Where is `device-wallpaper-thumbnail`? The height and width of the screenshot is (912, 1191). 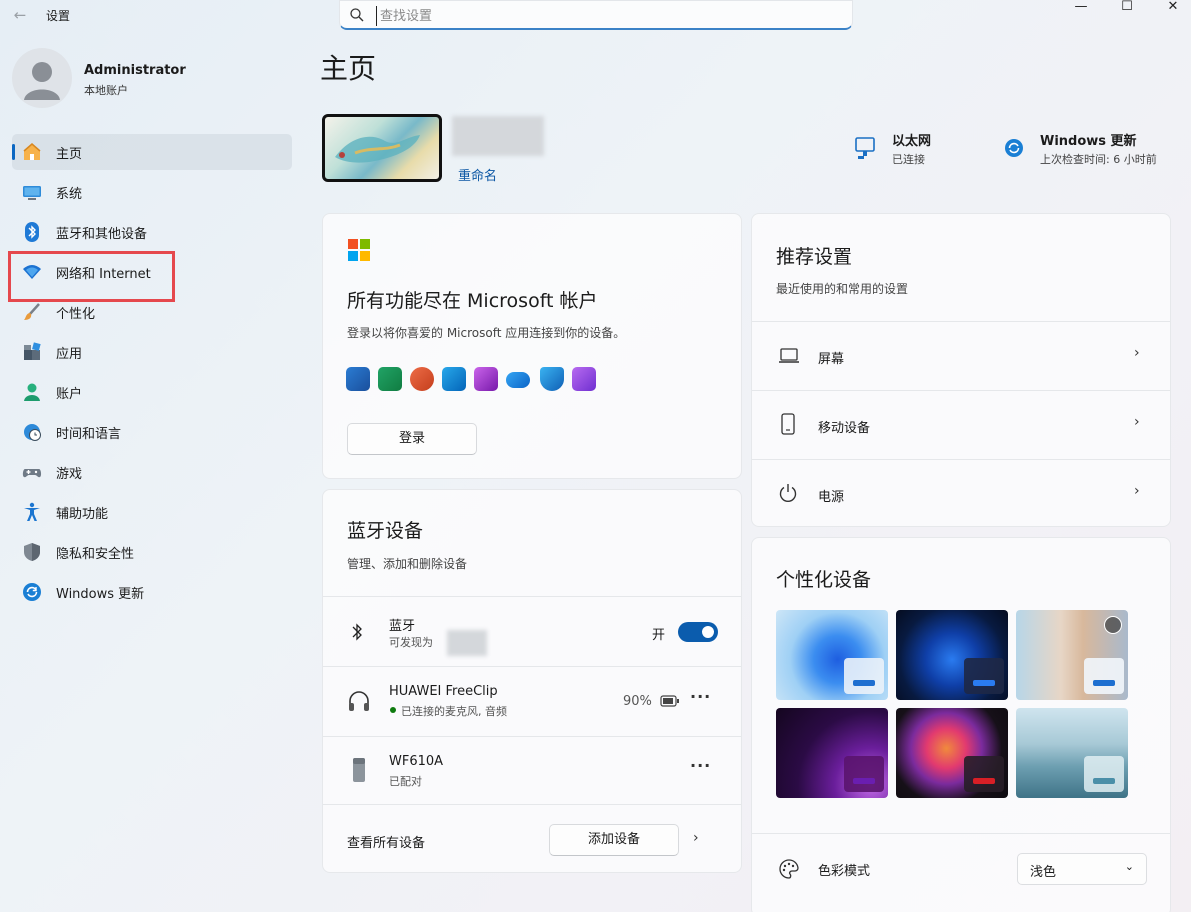 device-wallpaper-thumbnail is located at coordinates (382, 148).